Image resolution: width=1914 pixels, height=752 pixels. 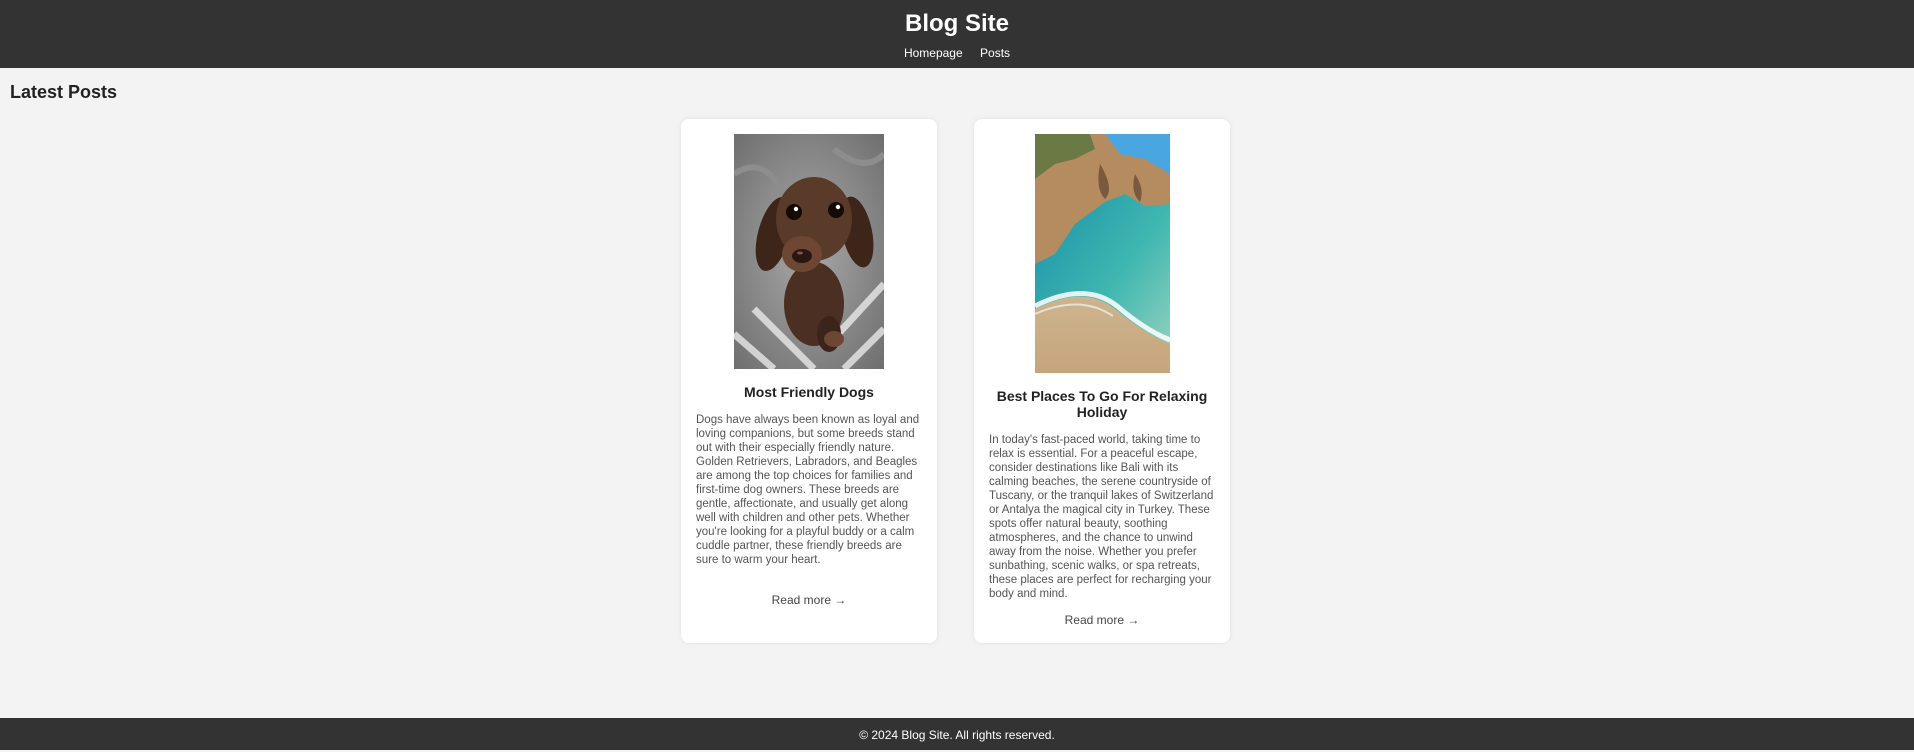 I want to click on site-footer: © 2024 Blog Site. All rights reserved., so click(x=957, y=734).